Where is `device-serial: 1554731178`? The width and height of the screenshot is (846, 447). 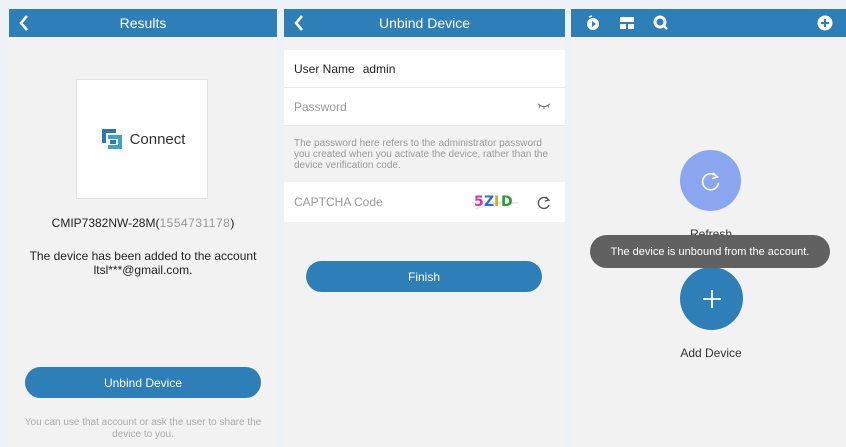 device-serial: 1554731178 is located at coordinates (195, 223).